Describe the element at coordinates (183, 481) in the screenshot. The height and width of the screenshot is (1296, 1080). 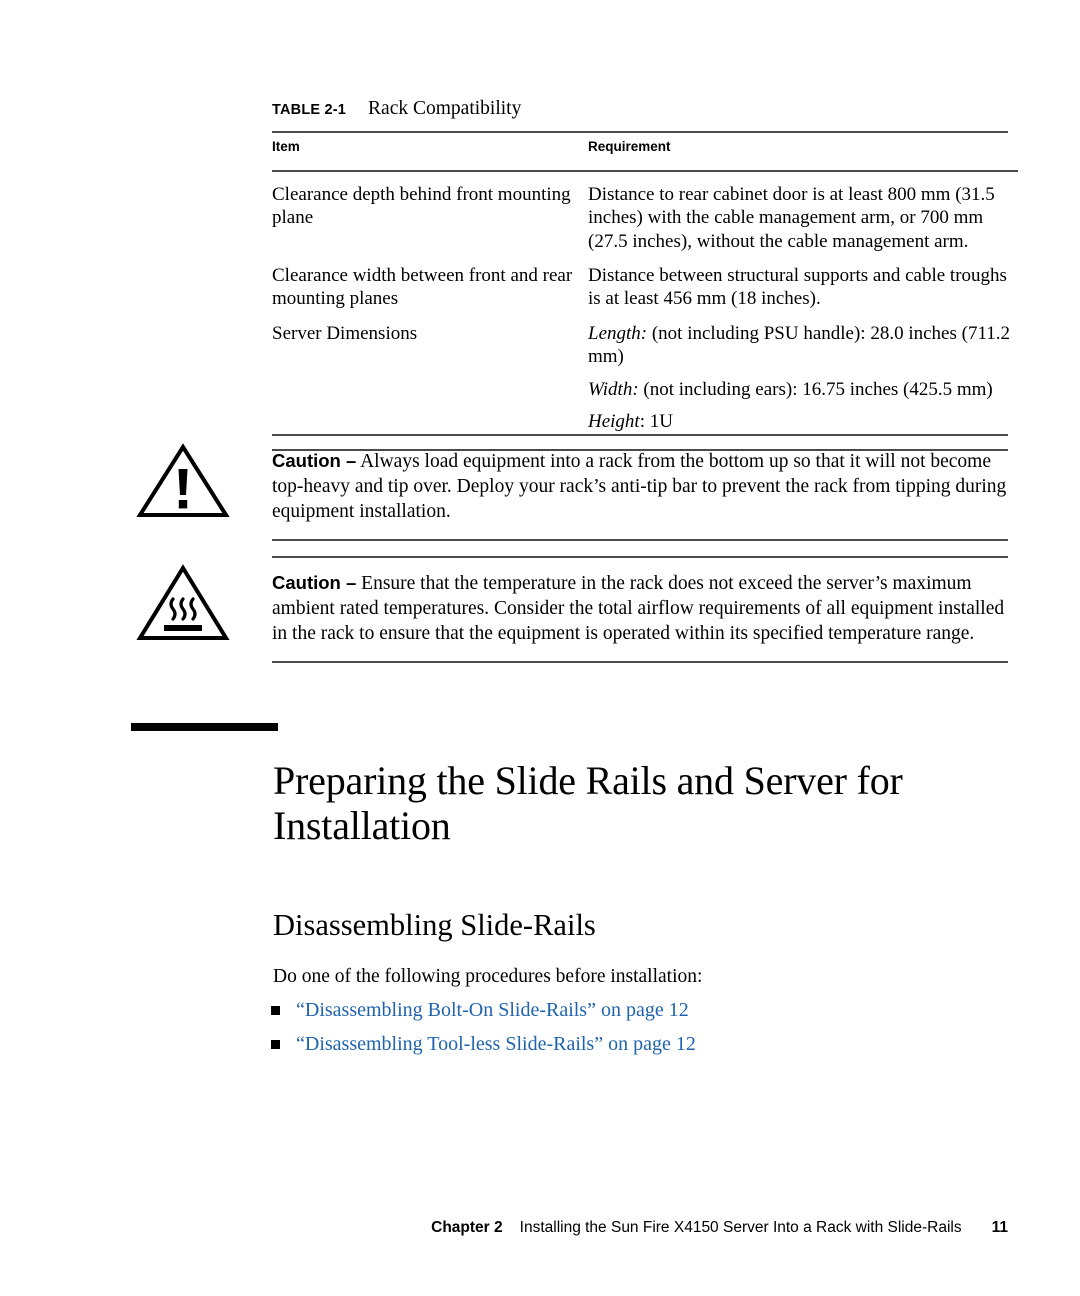
I see `warning-triangle-exclamation-icon` at that location.